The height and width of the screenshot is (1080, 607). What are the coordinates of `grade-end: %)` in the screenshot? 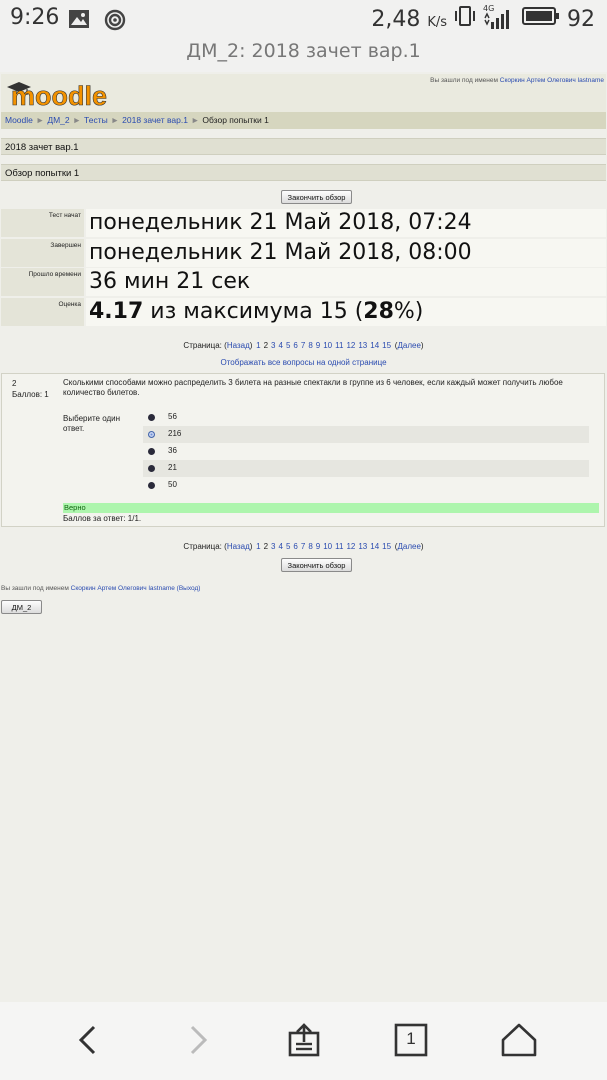 It's located at (408, 311).